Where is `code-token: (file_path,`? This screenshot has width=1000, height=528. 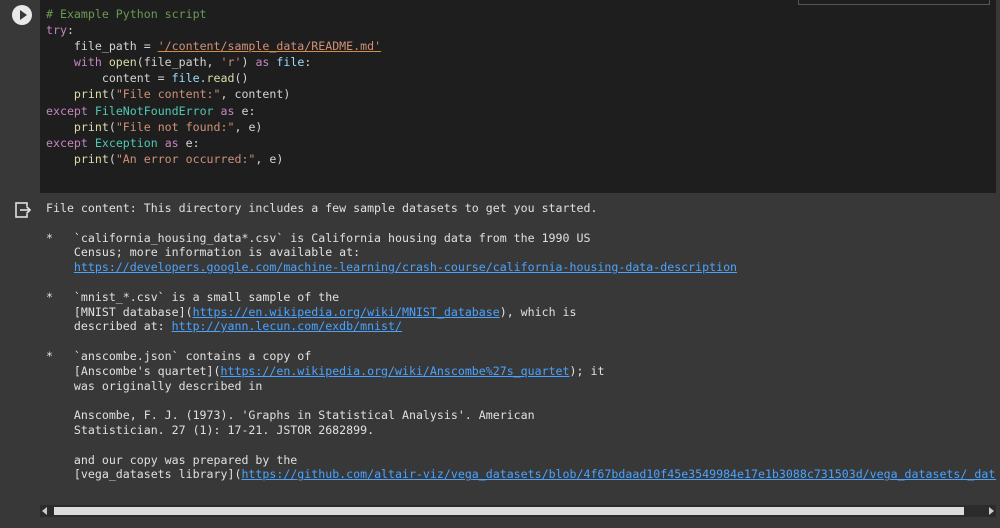 code-token: (file_path, is located at coordinates (178, 62).